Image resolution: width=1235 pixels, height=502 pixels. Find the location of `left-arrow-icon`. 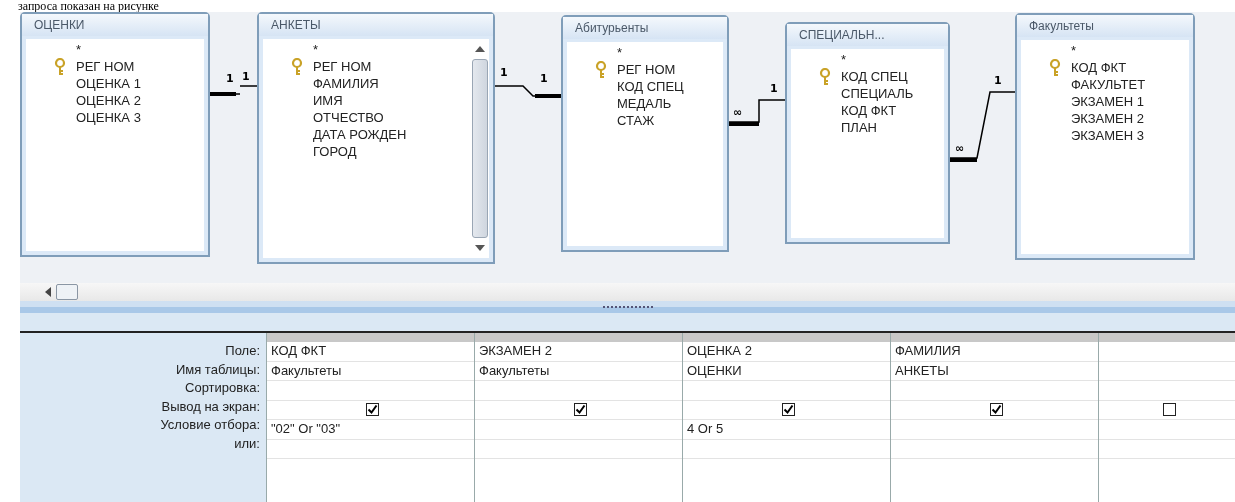

left-arrow-icon is located at coordinates (48, 292).